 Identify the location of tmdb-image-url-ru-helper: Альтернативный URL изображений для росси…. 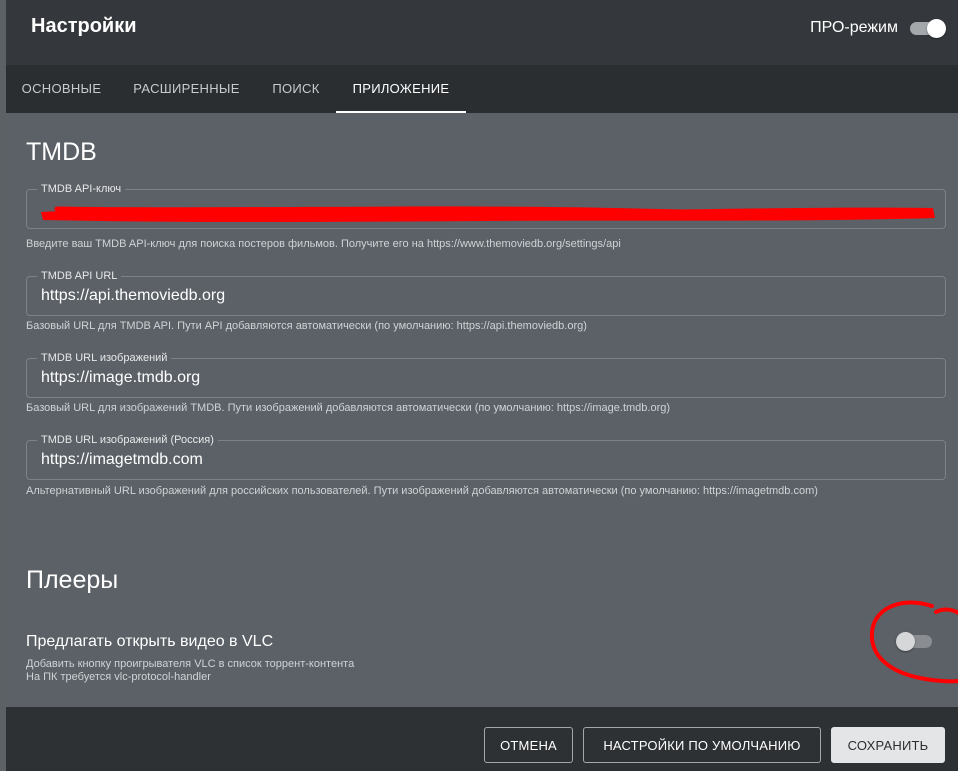
(422, 491).